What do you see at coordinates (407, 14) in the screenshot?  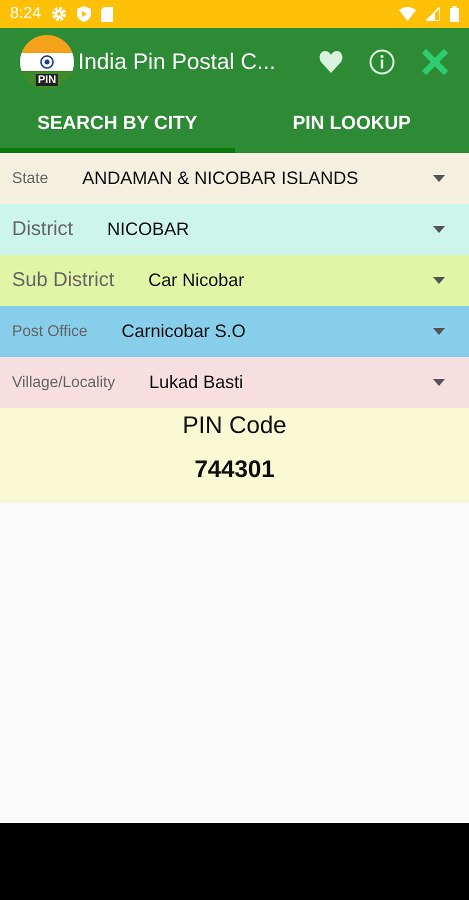 I see `wifi-icon` at bounding box center [407, 14].